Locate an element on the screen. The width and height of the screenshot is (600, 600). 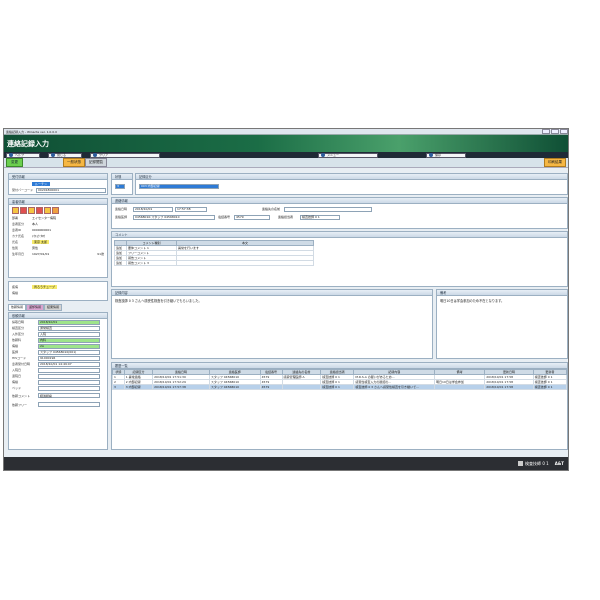
menu-menu: メニュー is located at coordinates (348, 155).